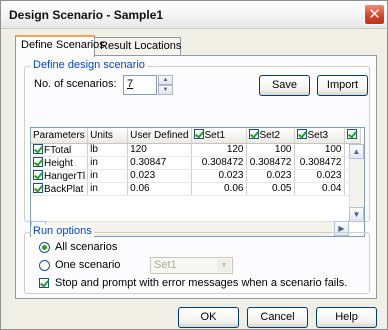 The height and width of the screenshot is (330, 388). I want to click on user-defined-cell: 0.30847, so click(159, 163).